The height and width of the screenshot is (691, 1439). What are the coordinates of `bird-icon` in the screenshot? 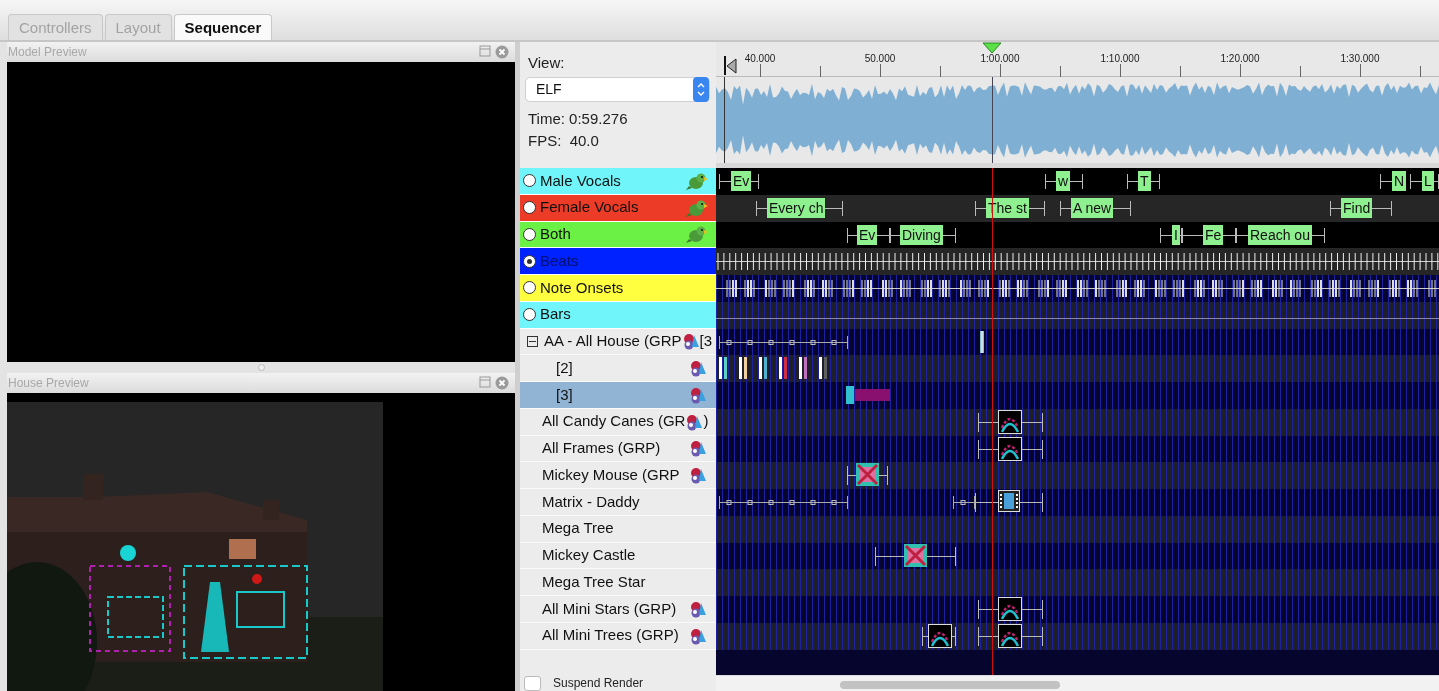 It's located at (697, 234).